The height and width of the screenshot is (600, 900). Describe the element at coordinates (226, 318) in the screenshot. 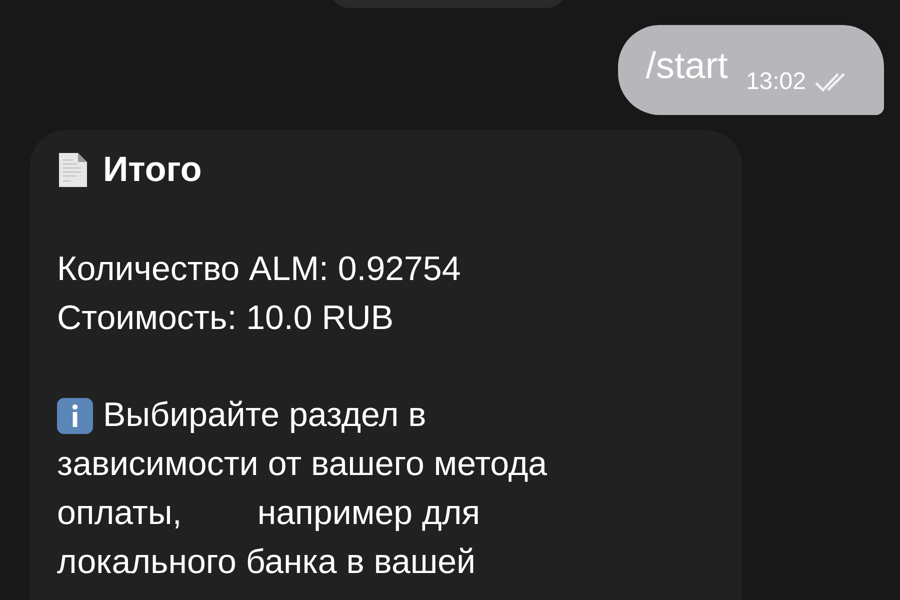

I see `message-line: Стоимость: 10.0 RUB` at that location.